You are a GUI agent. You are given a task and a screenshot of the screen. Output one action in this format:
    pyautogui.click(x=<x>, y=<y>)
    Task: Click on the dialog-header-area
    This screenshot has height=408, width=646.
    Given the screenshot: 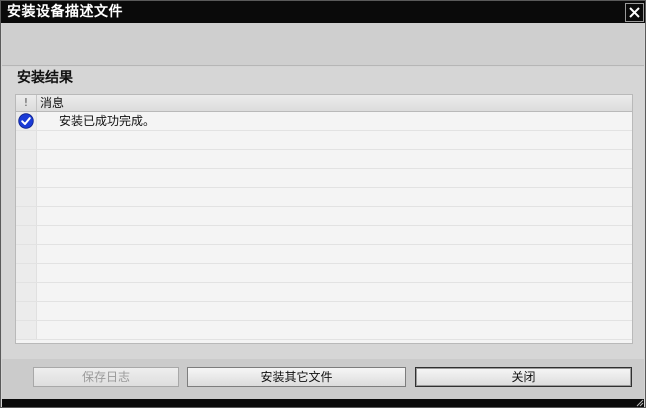 What is the action you would take?
    pyautogui.click(x=323, y=44)
    